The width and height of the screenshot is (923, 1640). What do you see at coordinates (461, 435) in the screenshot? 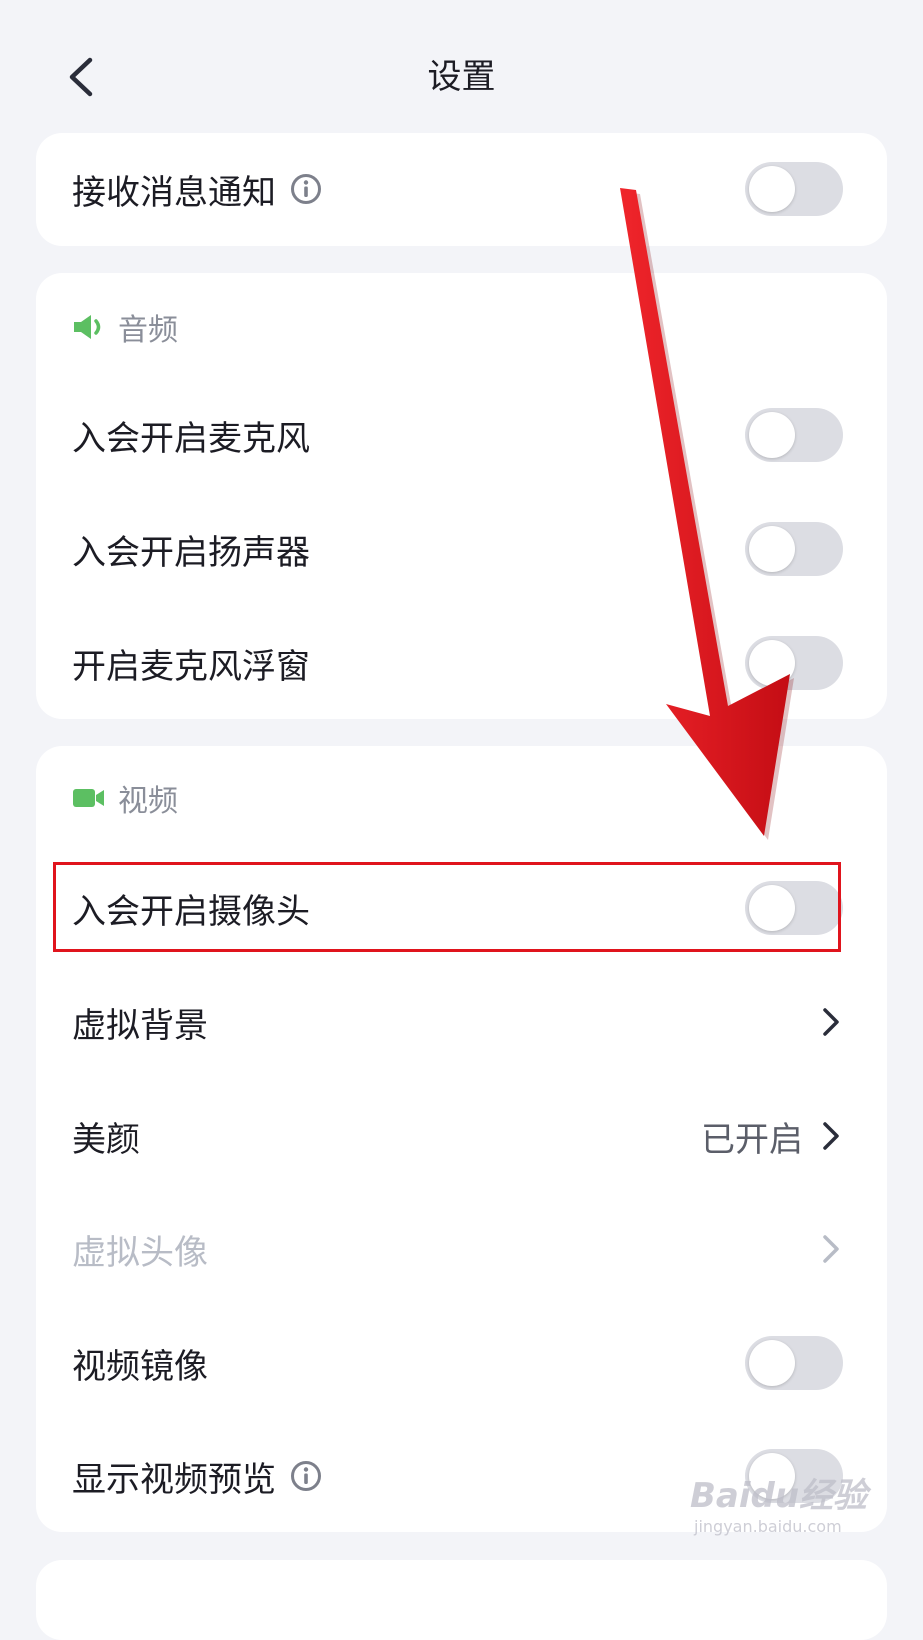
I see `mic-on-join-row: 入会开启麦克风` at bounding box center [461, 435].